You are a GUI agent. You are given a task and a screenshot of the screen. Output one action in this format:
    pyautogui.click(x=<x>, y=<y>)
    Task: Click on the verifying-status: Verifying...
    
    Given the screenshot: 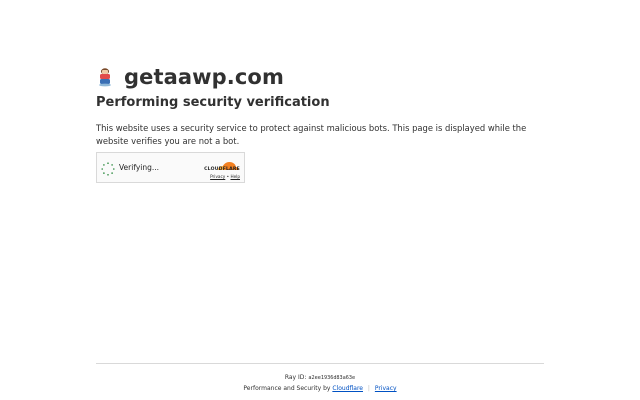 What is the action you would take?
    pyautogui.click(x=139, y=167)
    